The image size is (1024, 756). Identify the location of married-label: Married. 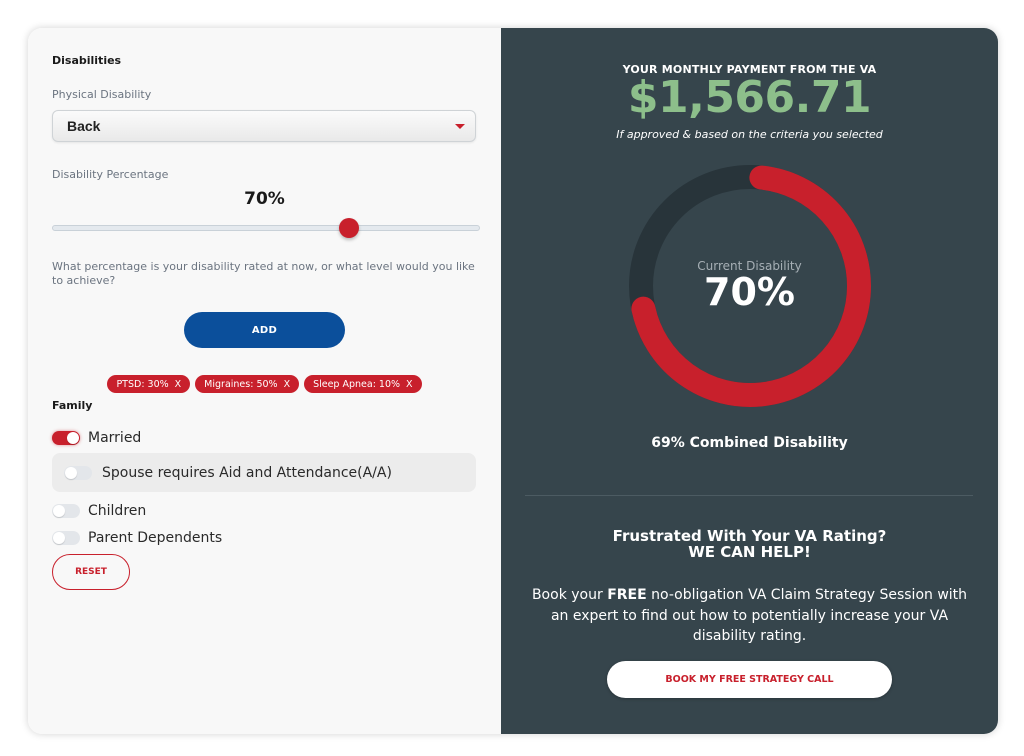
(115, 438).